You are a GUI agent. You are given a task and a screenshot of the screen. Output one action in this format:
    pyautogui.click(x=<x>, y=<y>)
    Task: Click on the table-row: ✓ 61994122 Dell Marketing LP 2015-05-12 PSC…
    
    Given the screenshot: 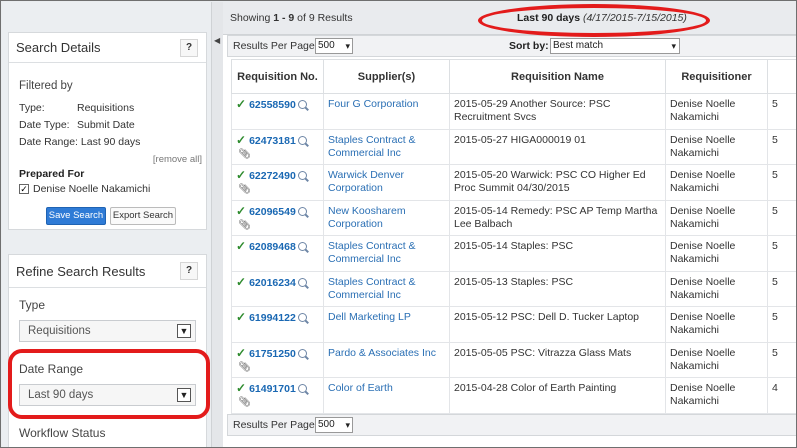 What is the action you would take?
    pyautogui.click(x=513, y=324)
    